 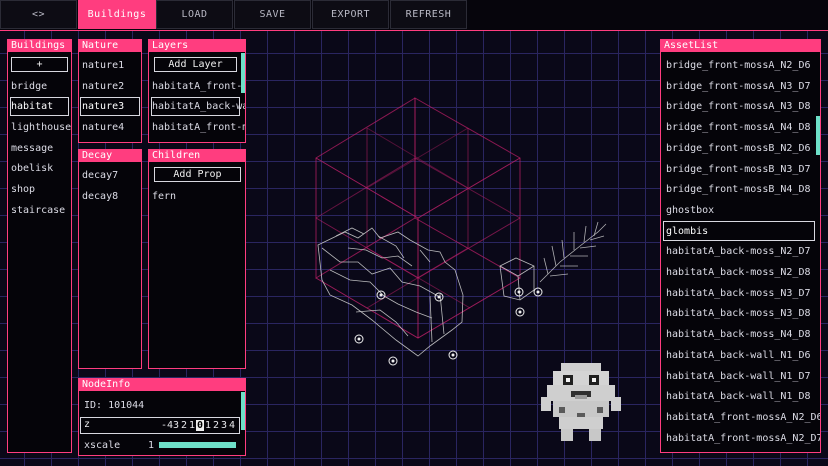 What do you see at coordinates (87, 424) in the screenshot?
I see `z-label: z` at bounding box center [87, 424].